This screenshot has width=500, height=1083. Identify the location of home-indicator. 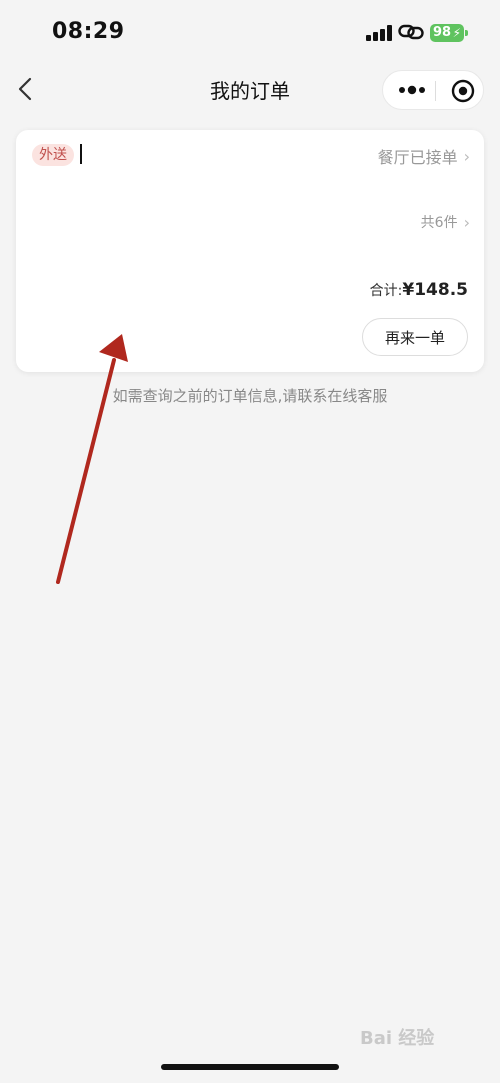
(250, 1067).